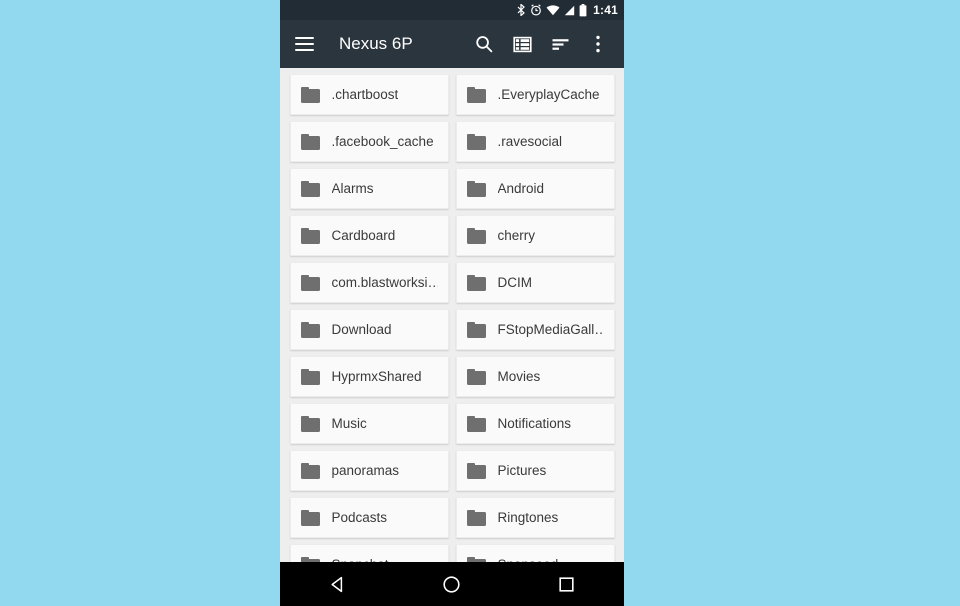  I want to click on file-name: Download, so click(361, 329).